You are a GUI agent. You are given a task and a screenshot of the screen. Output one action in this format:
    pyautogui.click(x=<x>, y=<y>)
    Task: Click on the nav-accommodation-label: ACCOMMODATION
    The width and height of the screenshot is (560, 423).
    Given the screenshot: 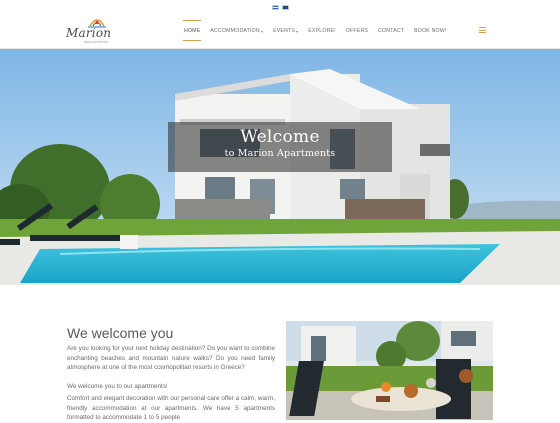 What is the action you would take?
    pyautogui.click(x=235, y=31)
    